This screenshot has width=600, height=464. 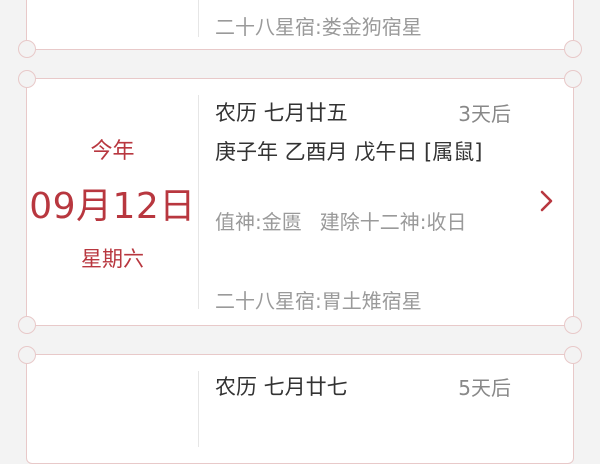 I want to click on days-after-badge: 5天后, so click(x=484, y=388).